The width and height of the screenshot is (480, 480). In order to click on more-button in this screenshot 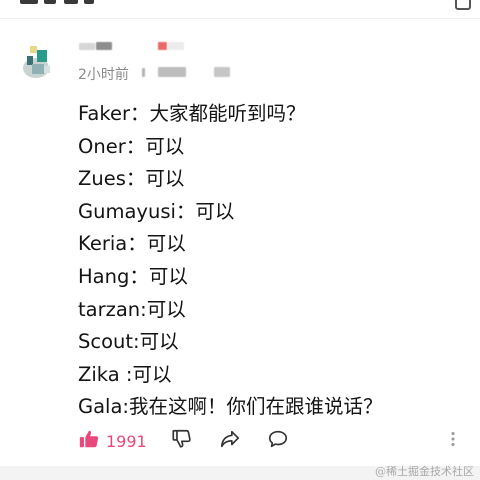, I will do `click(453, 441)`.